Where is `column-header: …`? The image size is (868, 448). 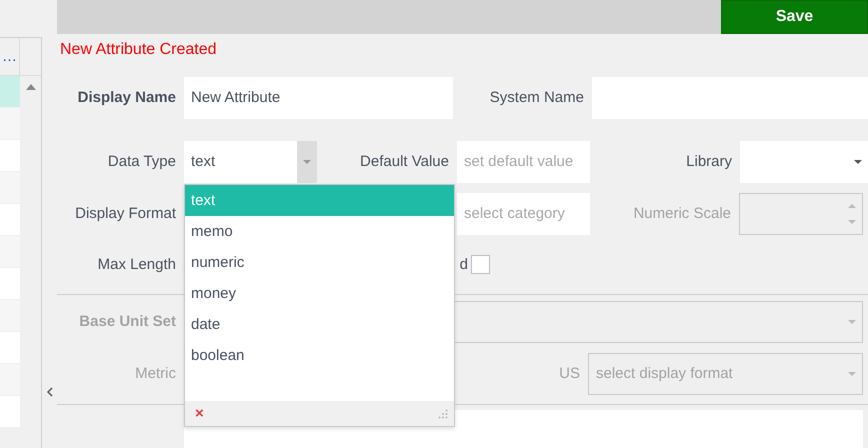 column-header: … is located at coordinates (10, 56).